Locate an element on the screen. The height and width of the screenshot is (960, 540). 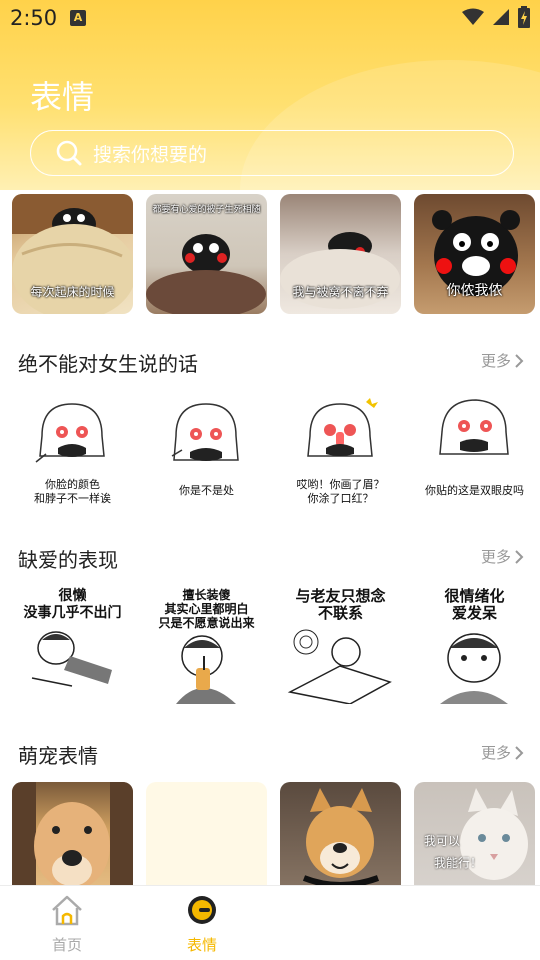
pet-caption: 我可以 is located at coordinates (442, 841).